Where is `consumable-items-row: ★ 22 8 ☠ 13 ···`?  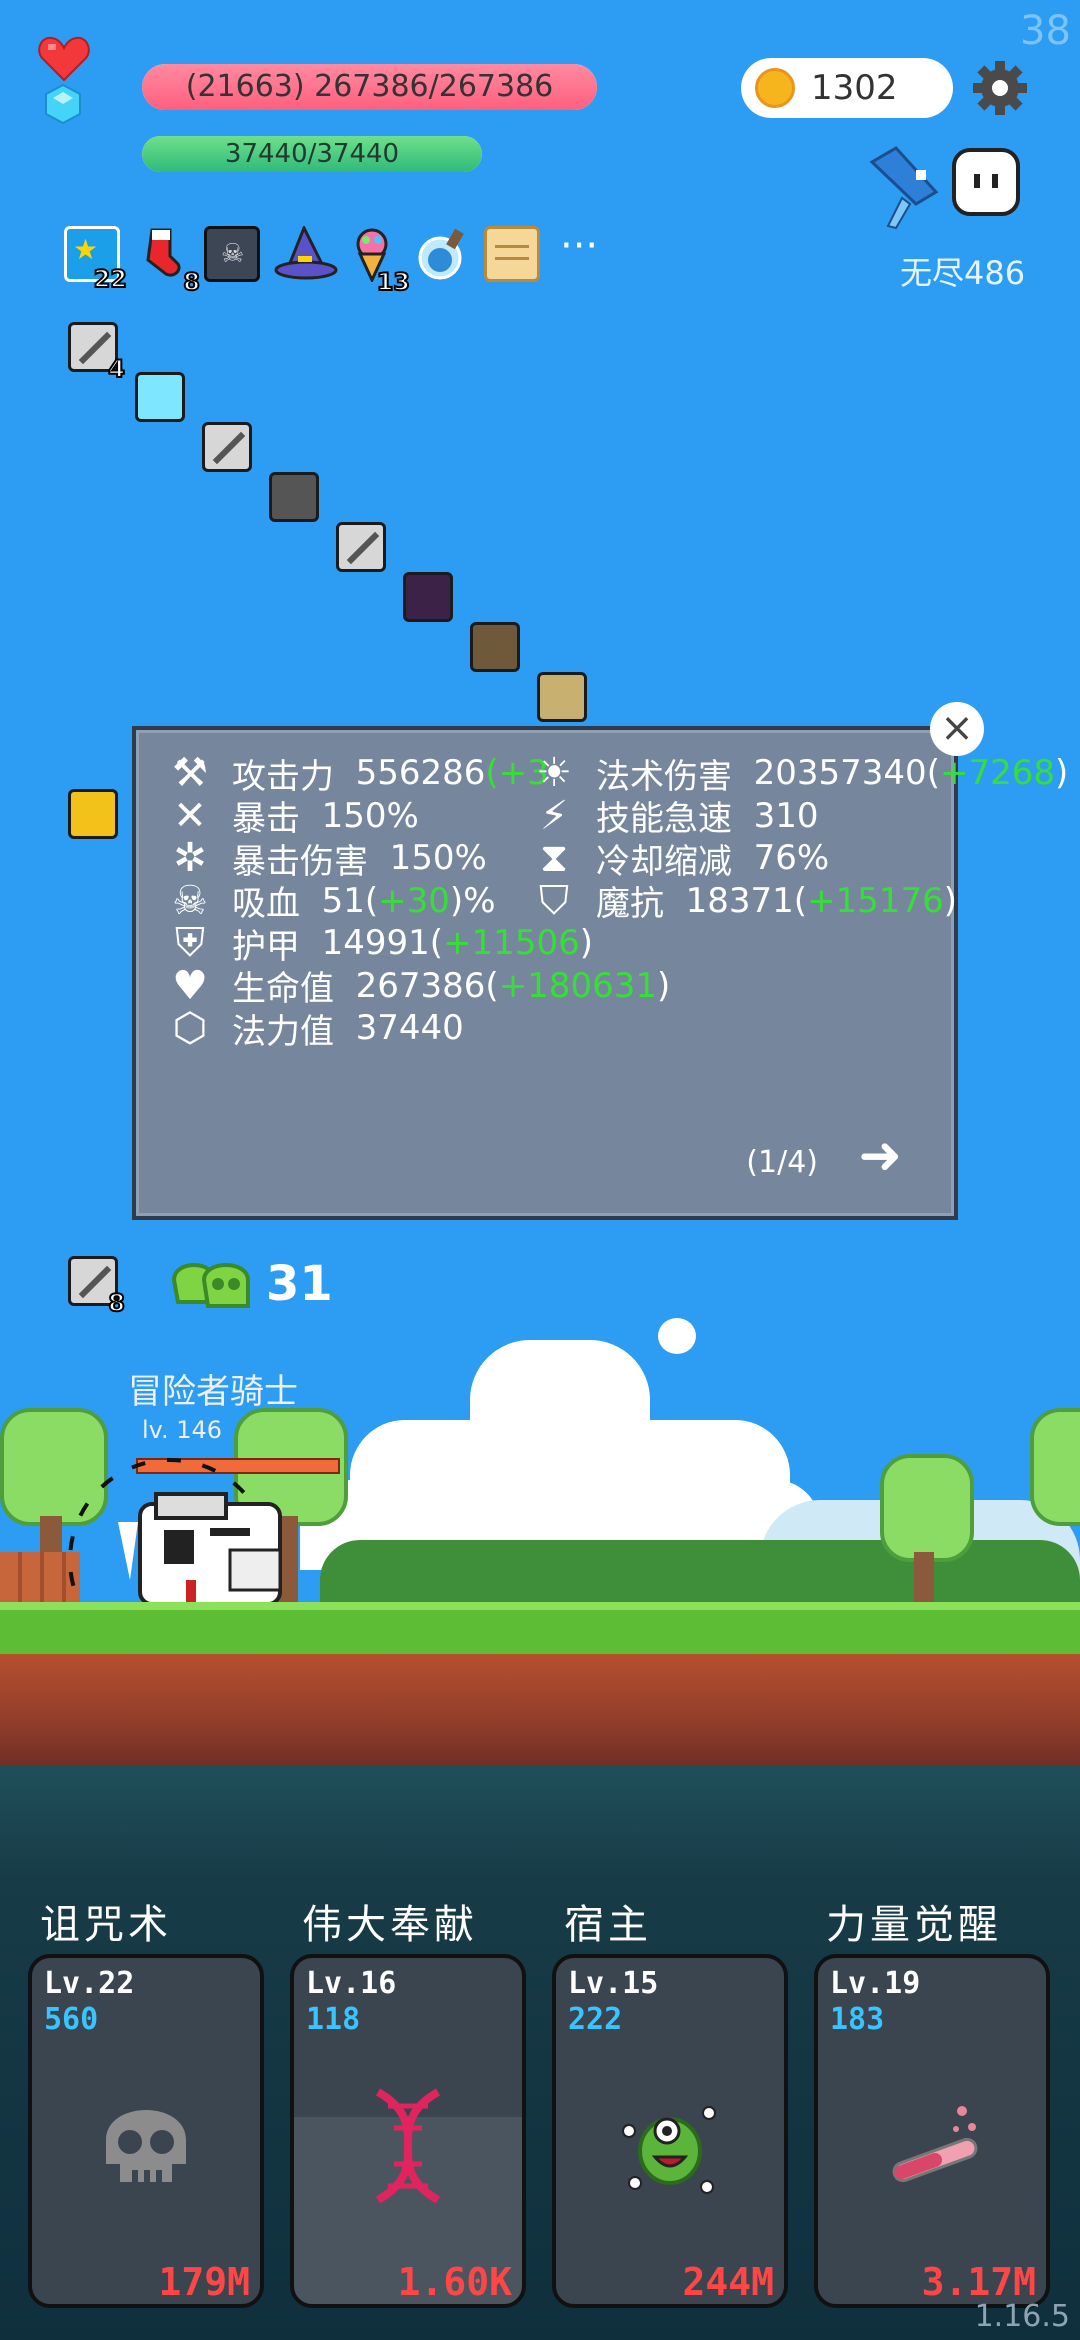
consumable-items-row: ★ 22 8 ☠ 13 ··· is located at coordinates (331, 260).